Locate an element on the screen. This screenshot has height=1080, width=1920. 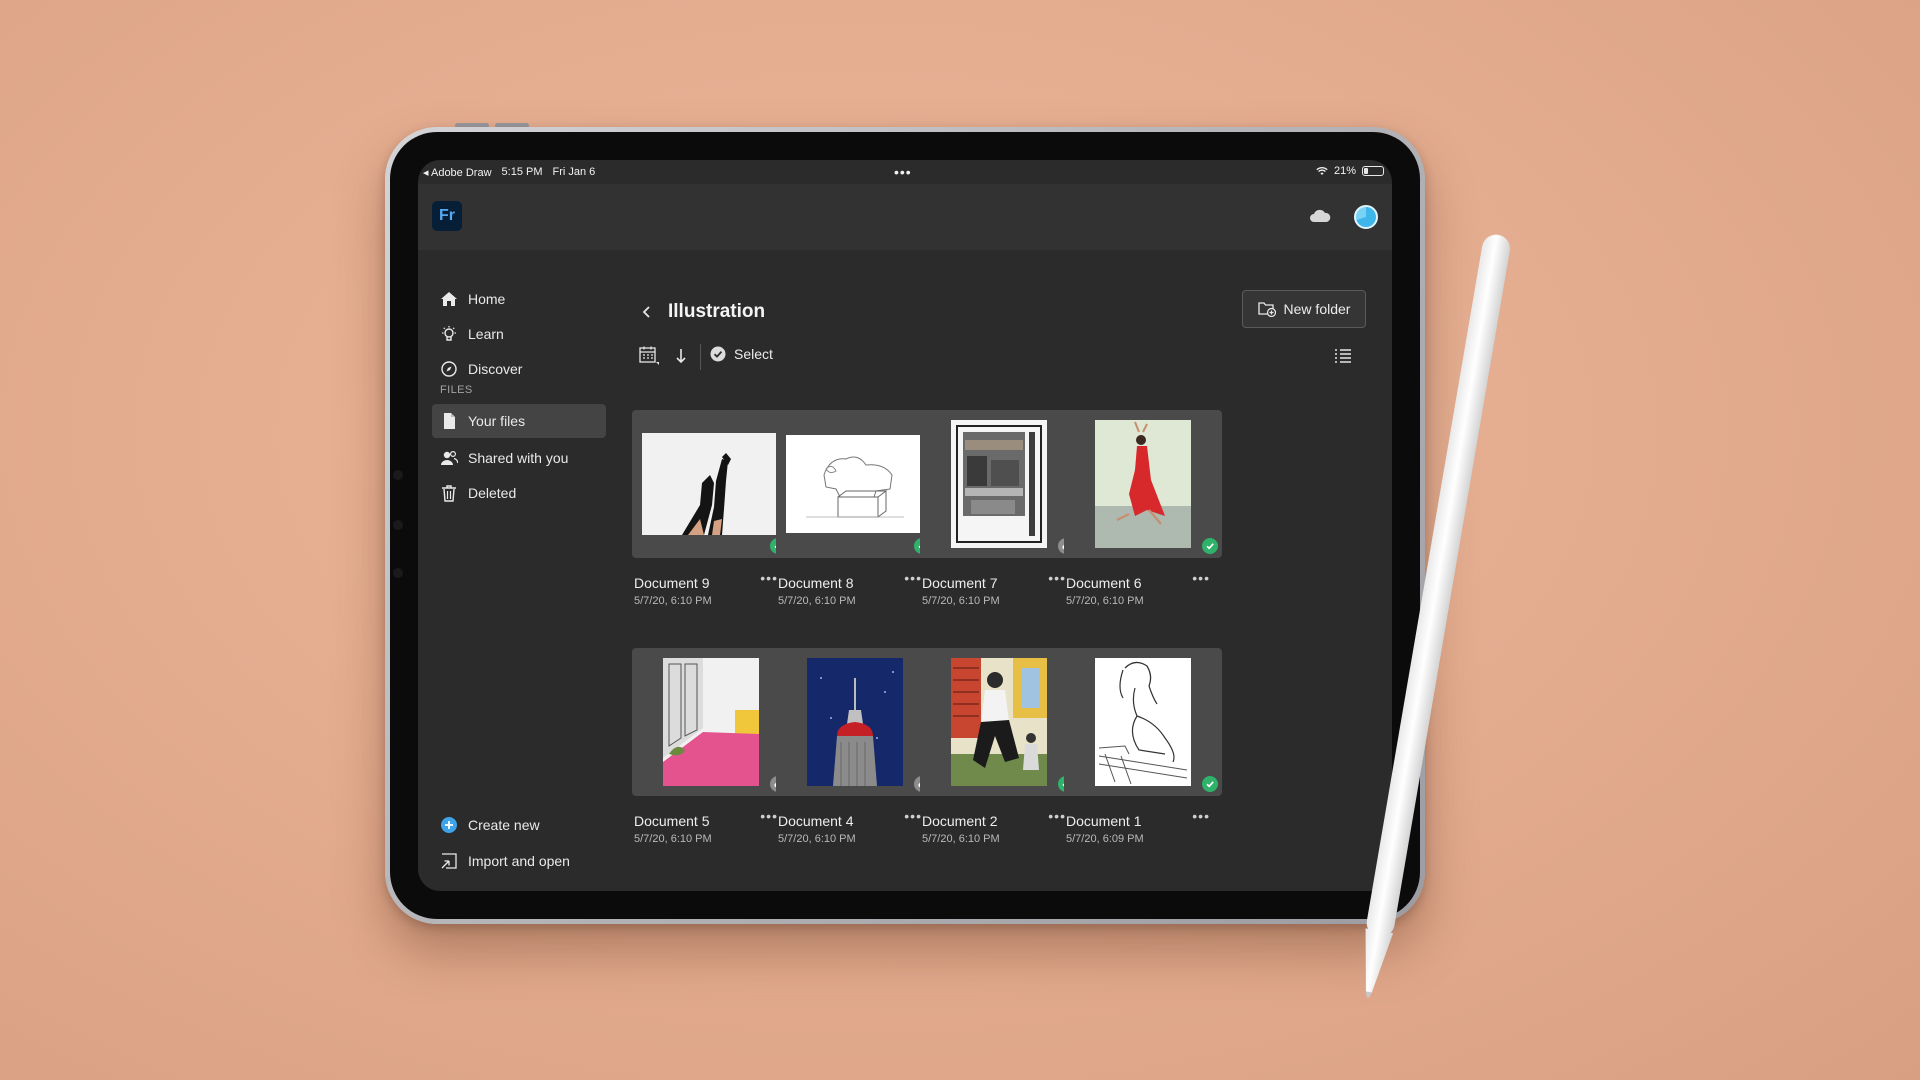
artwork-woman-line-sketch-thumbnail is located at coordinates (1143, 722).